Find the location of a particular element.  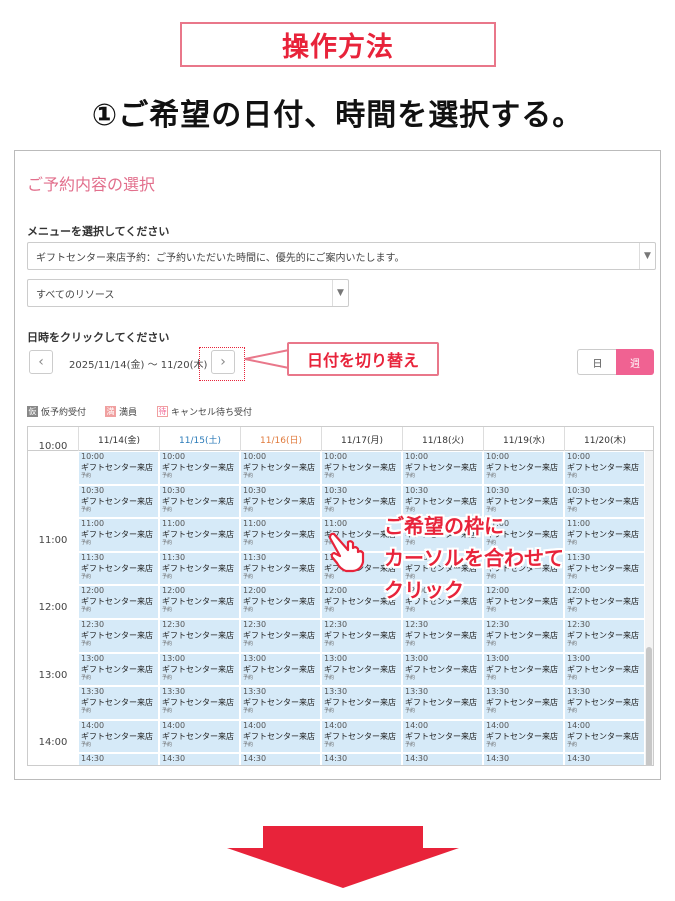

prev-week-button: ‹ is located at coordinates (41, 362).